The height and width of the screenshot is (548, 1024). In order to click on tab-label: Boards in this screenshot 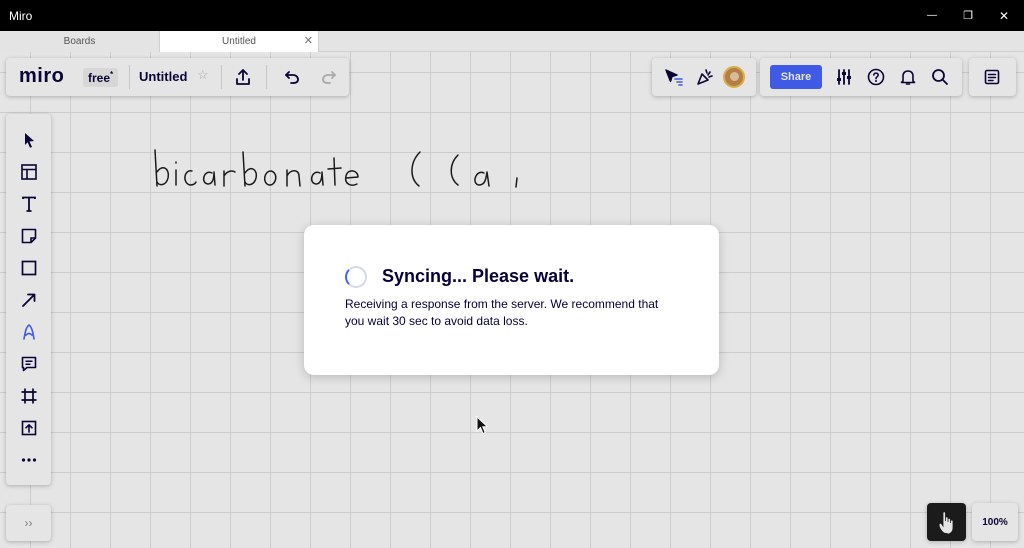, I will do `click(79, 41)`.